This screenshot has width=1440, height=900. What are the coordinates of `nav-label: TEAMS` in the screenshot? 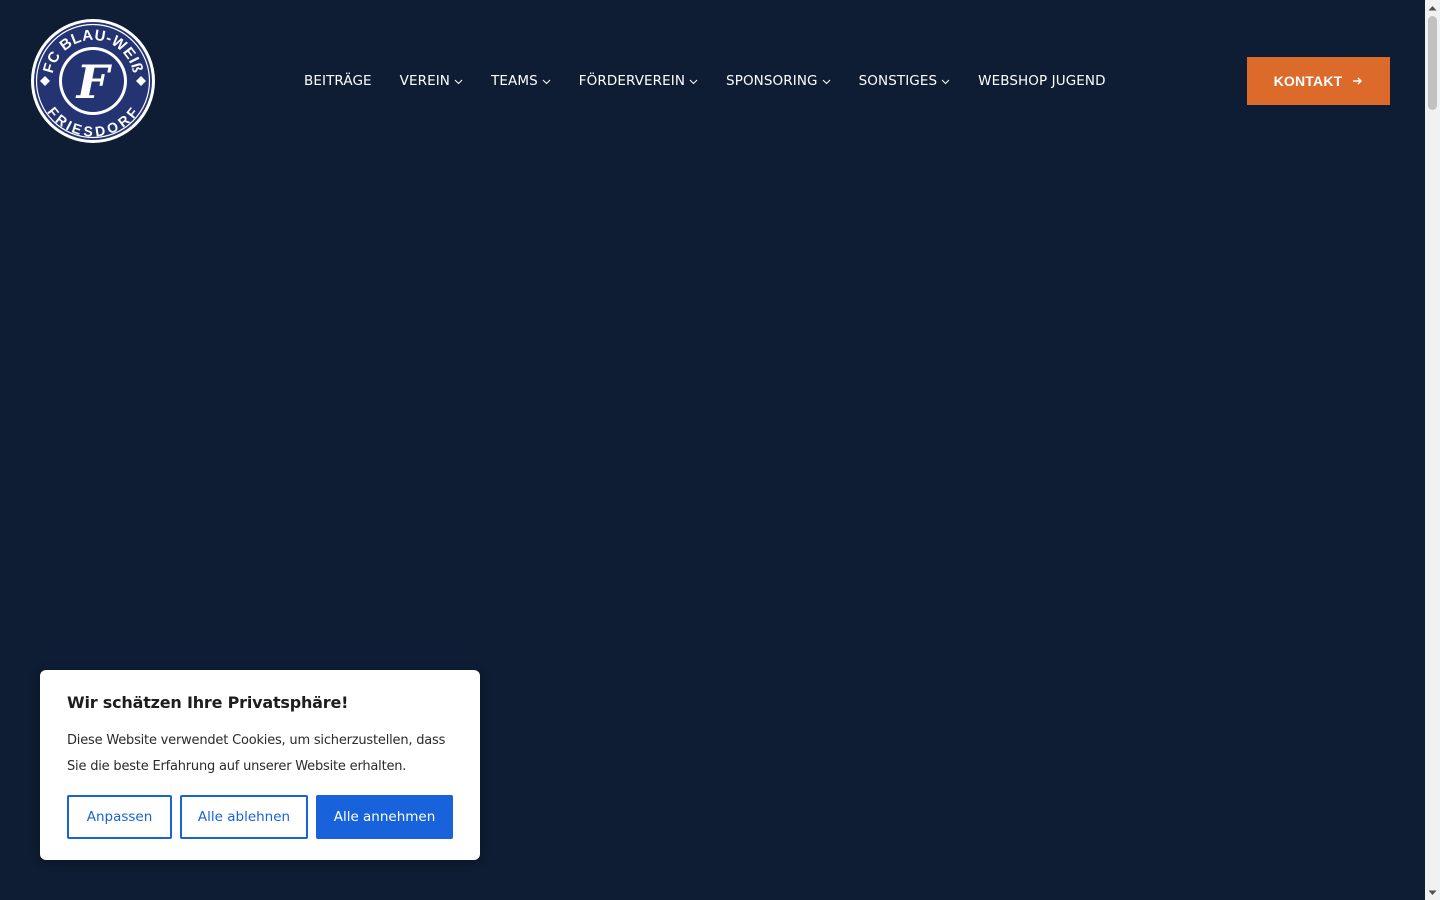 It's located at (514, 81).